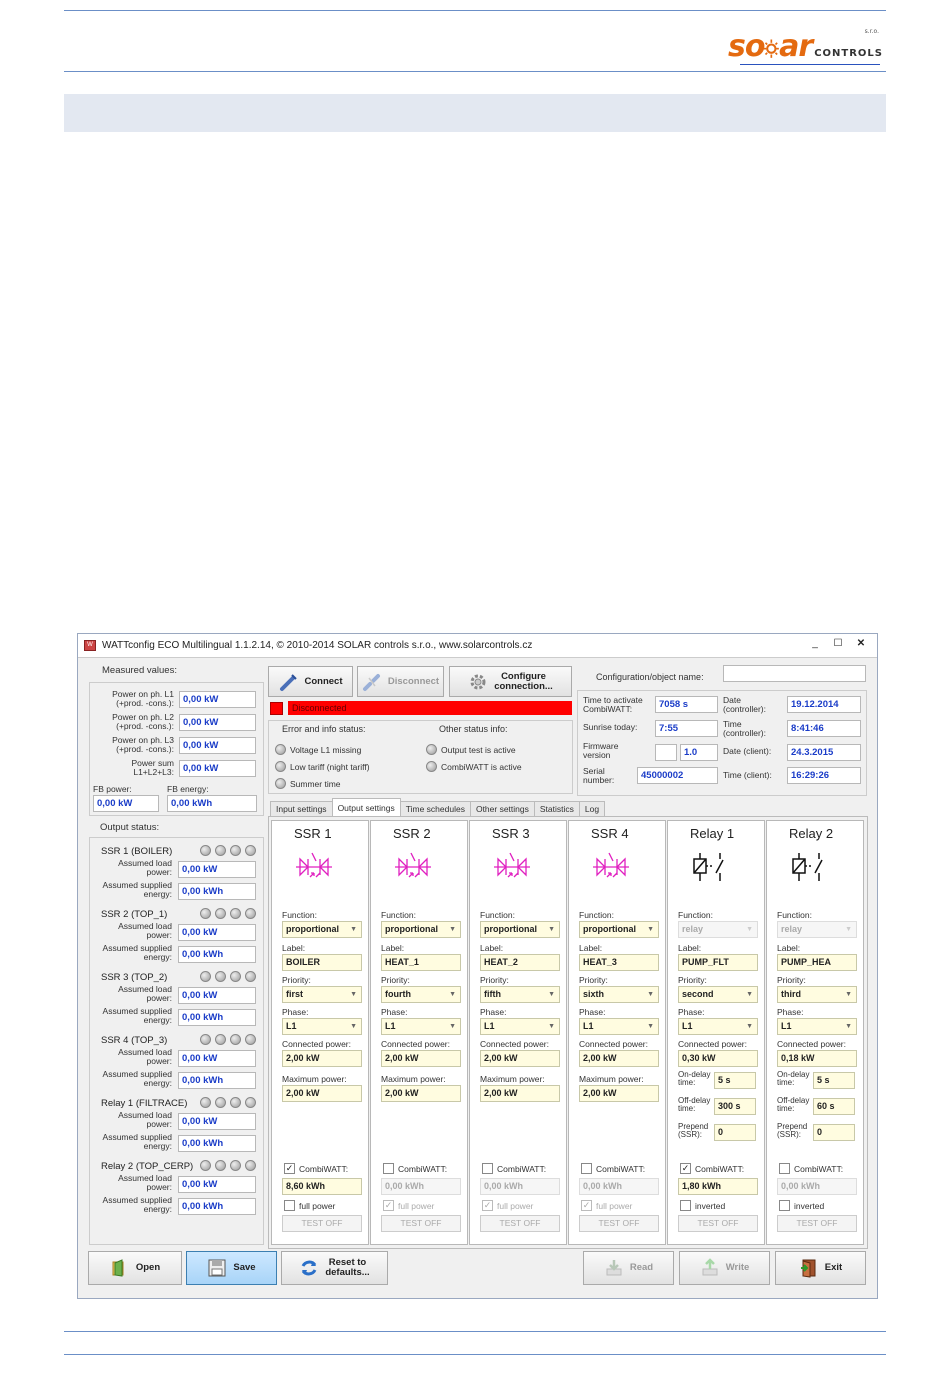  I want to click on label-field: HEAT_2, so click(520, 962).